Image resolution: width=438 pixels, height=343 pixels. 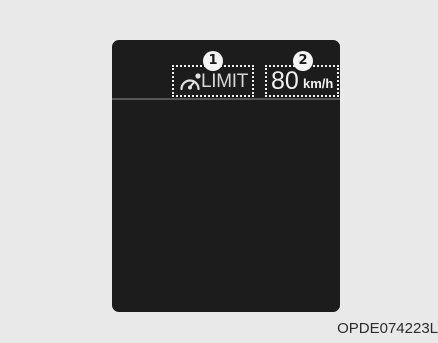 What do you see at coordinates (318, 83) in the screenshot?
I see `speed-unit: km/h` at bounding box center [318, 83].